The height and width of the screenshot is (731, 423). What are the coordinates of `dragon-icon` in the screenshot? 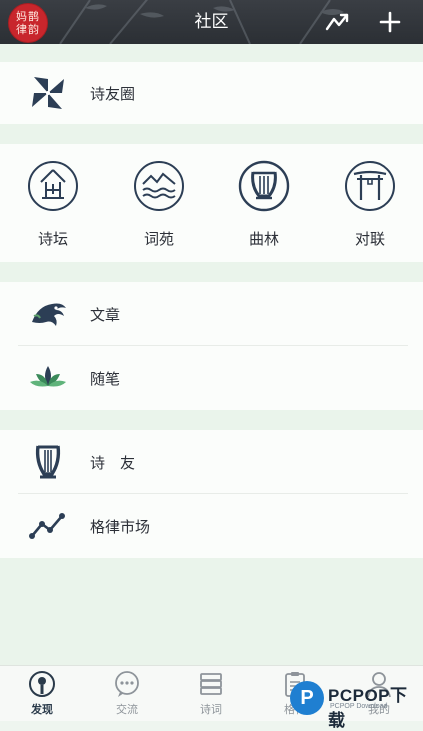 It's located at (49, 314).